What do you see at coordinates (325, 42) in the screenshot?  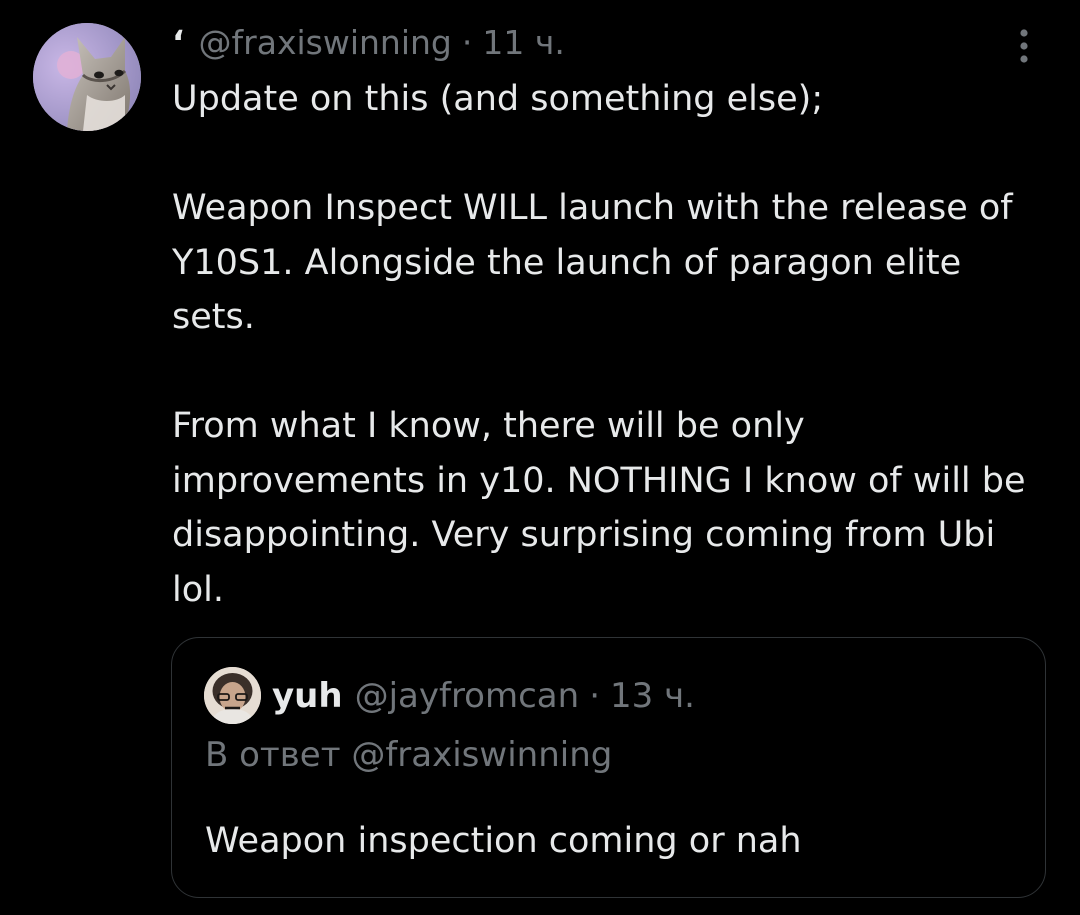 I see `author-handle: @fraxiswinning` at bounding box center [325, 42].